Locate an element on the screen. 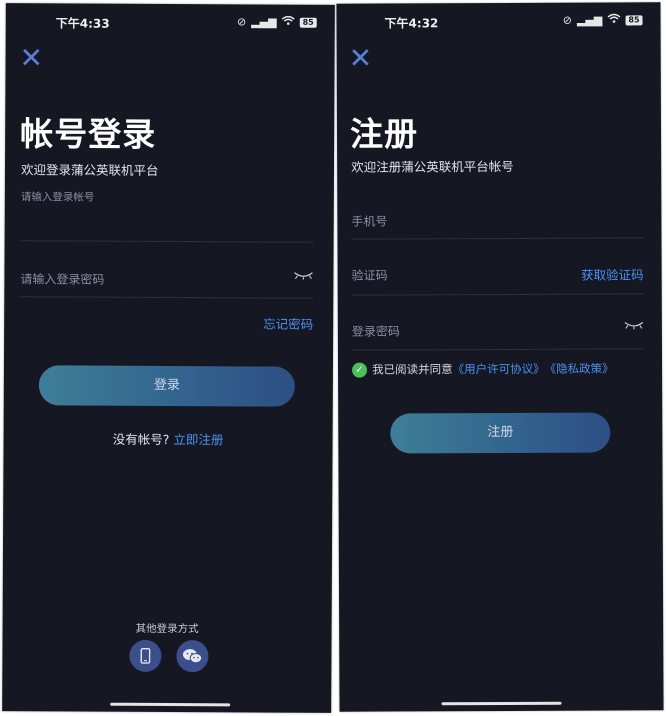 This screenshot has height=716, width=666. password-input: 请输入登录密码 is located at coordinates (167, 282).